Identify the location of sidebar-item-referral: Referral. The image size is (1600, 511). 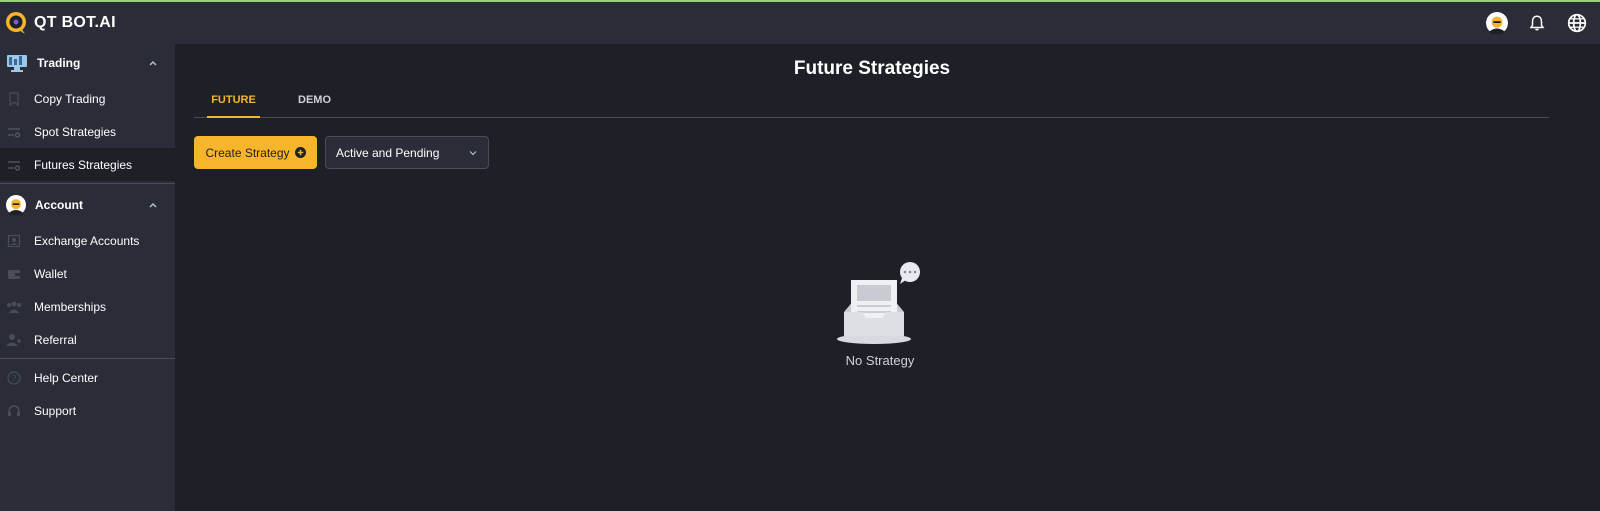
(87, 339).